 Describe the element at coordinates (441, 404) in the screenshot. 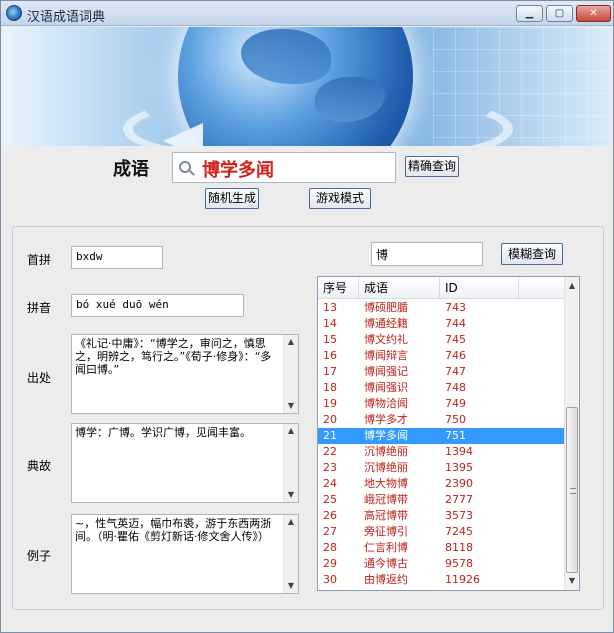

I see `list-row: 19 博物洽闻 749` at that location.